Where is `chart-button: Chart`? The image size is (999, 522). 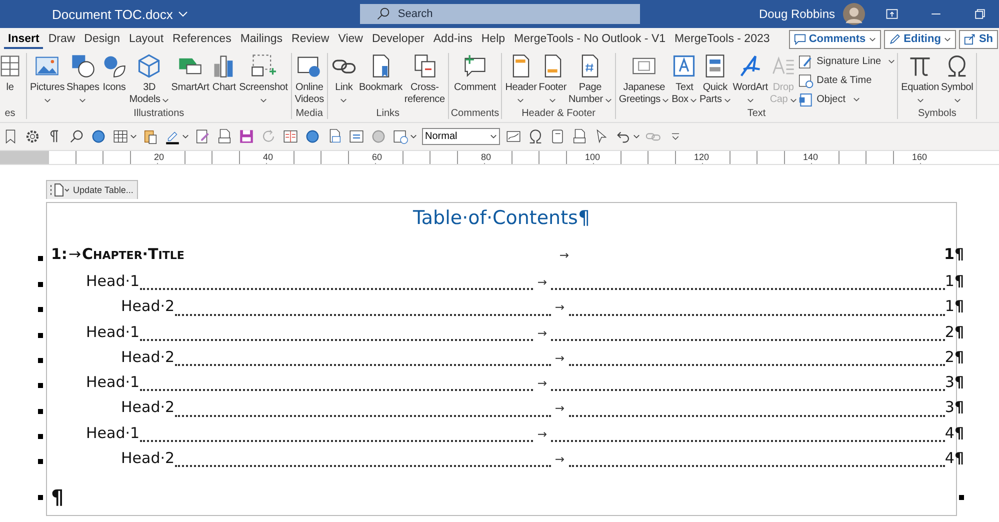
chart-button: Chart is located at coordinates (224, 73).